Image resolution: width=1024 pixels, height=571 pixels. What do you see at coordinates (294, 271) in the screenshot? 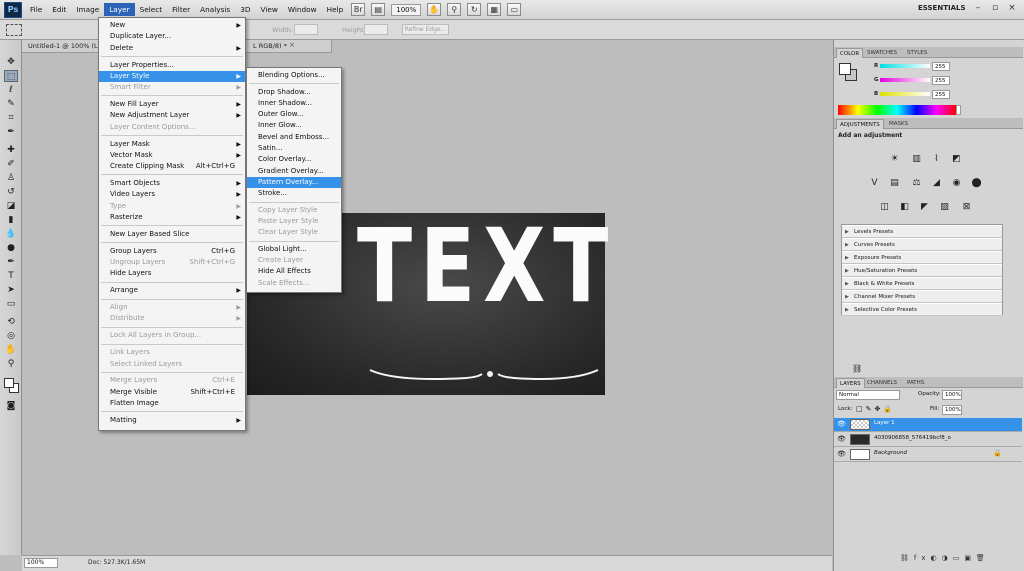
I see `menu-item-hide-all-effects: Hide All Effects` at bounding box center [294, 271].